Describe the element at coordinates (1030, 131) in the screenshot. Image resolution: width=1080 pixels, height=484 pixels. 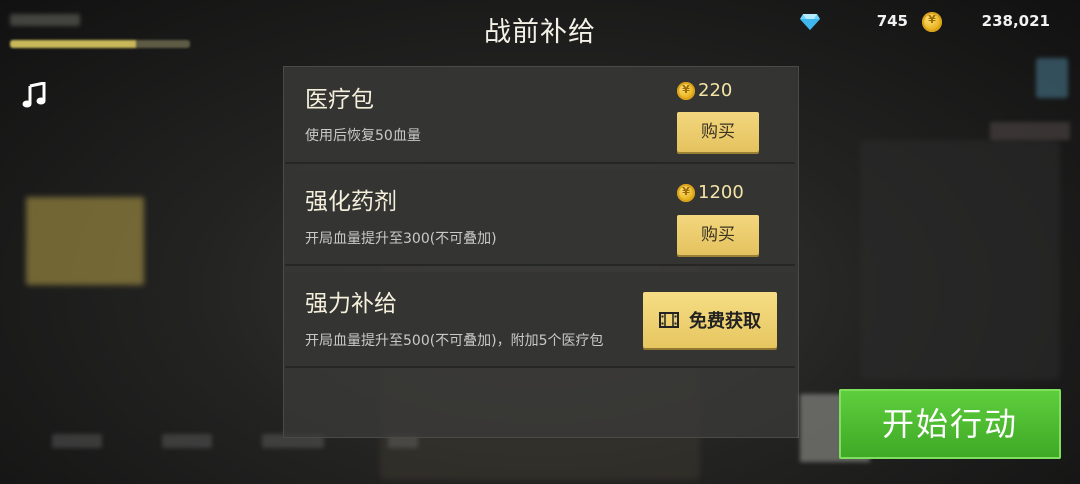
I see `blurred-right-badge` at that location.